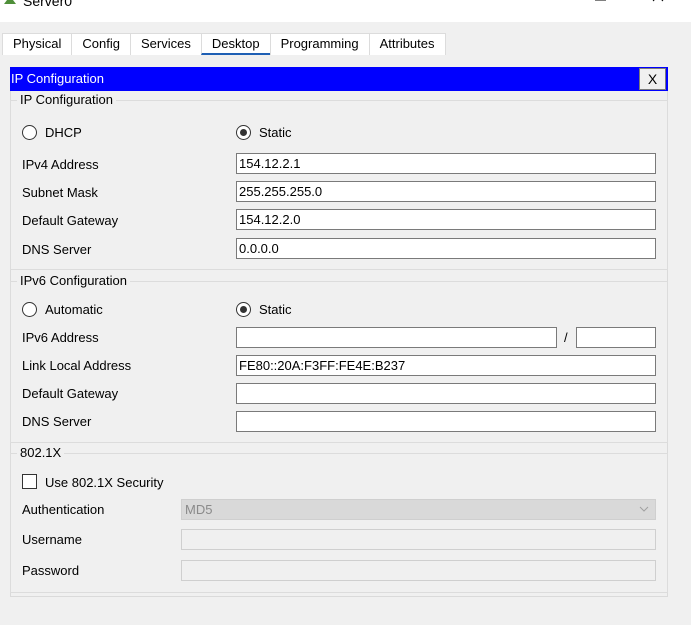 The image size is (691, 625). What do you see at coordinates (101, 44) in the screenshot?
I see `tab-config: Config` at bounding box center [101, 44].